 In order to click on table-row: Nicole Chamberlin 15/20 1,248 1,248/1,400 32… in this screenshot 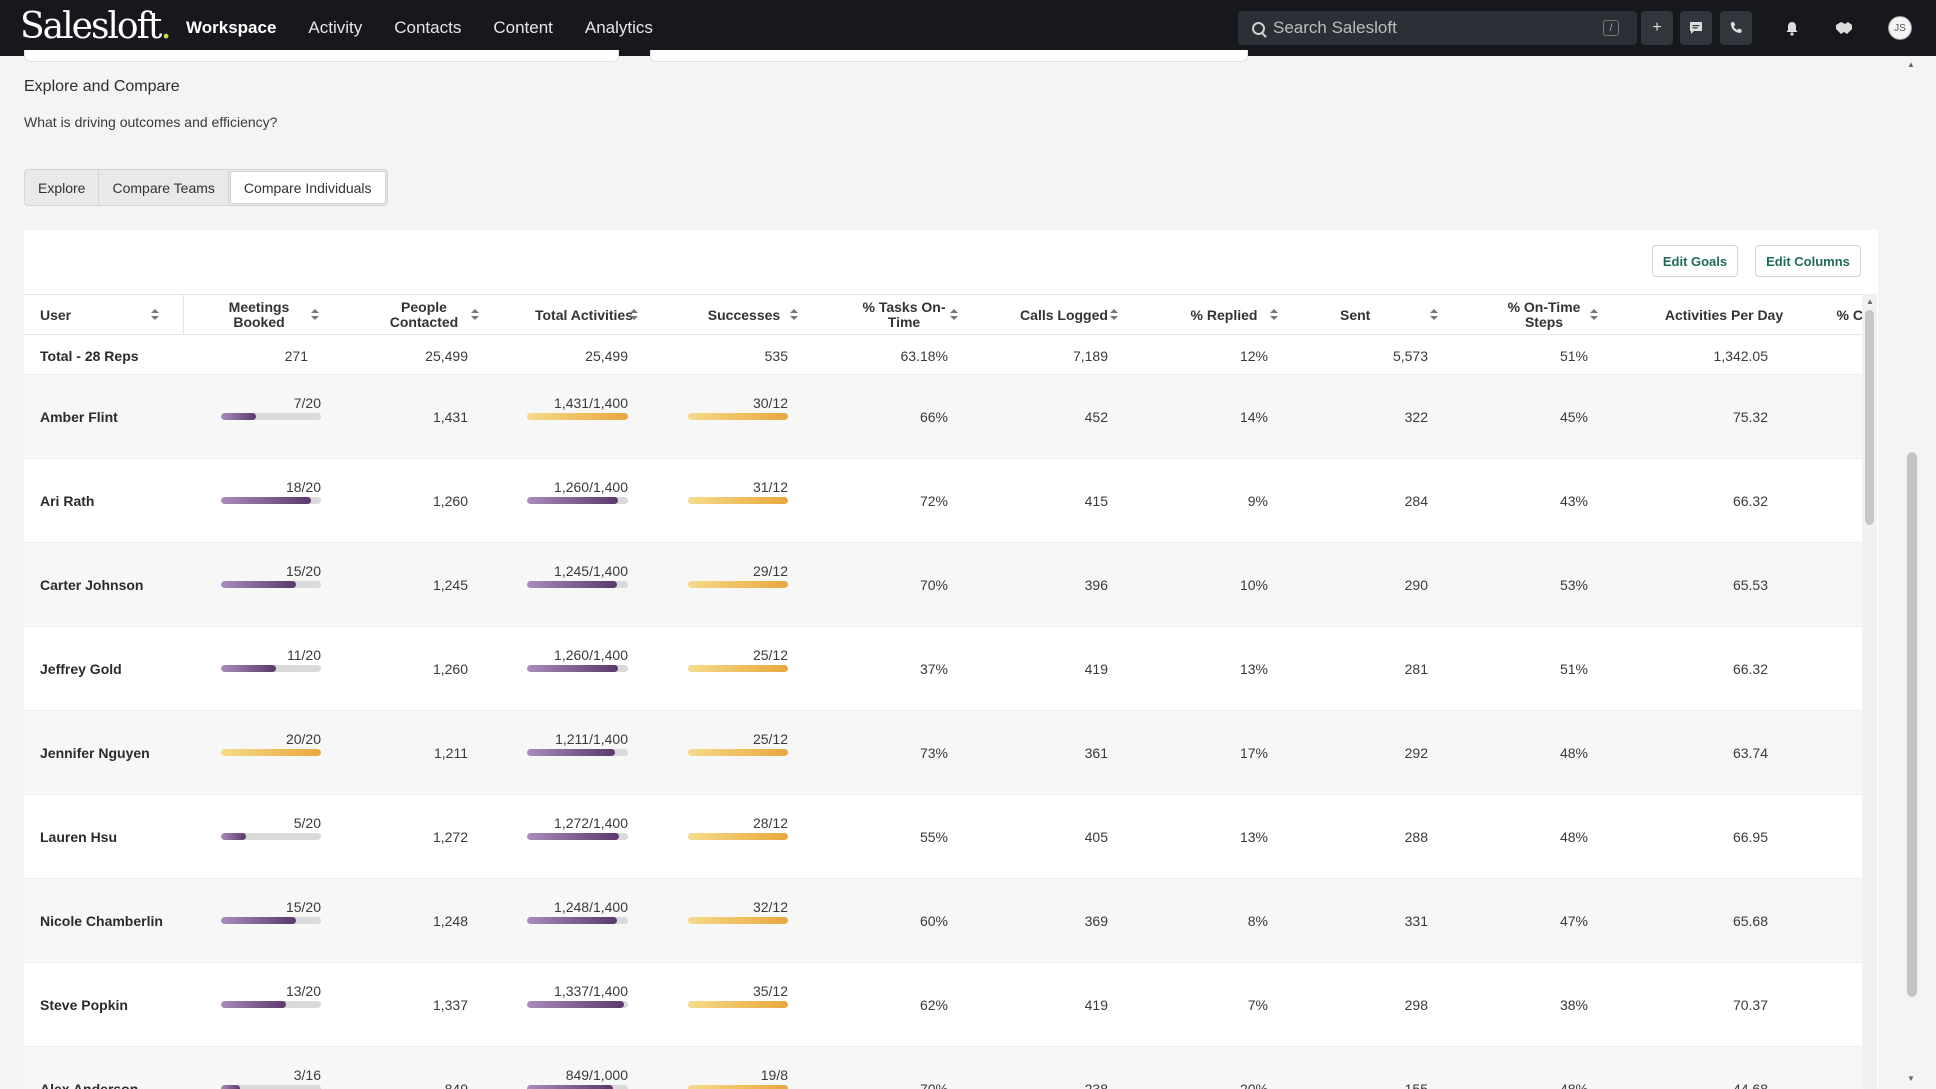, I will do `click(943, 921)`.